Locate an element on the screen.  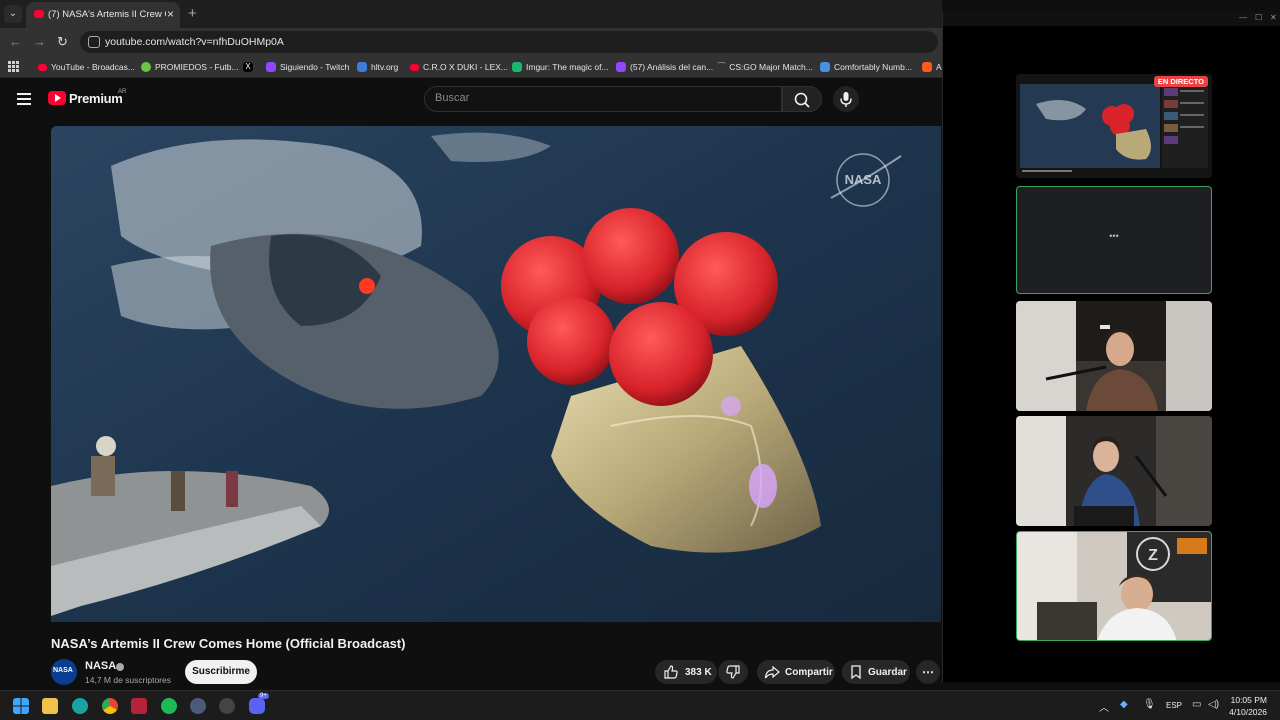
volume-icon: ◁) is located at coordinates (1213, 704).